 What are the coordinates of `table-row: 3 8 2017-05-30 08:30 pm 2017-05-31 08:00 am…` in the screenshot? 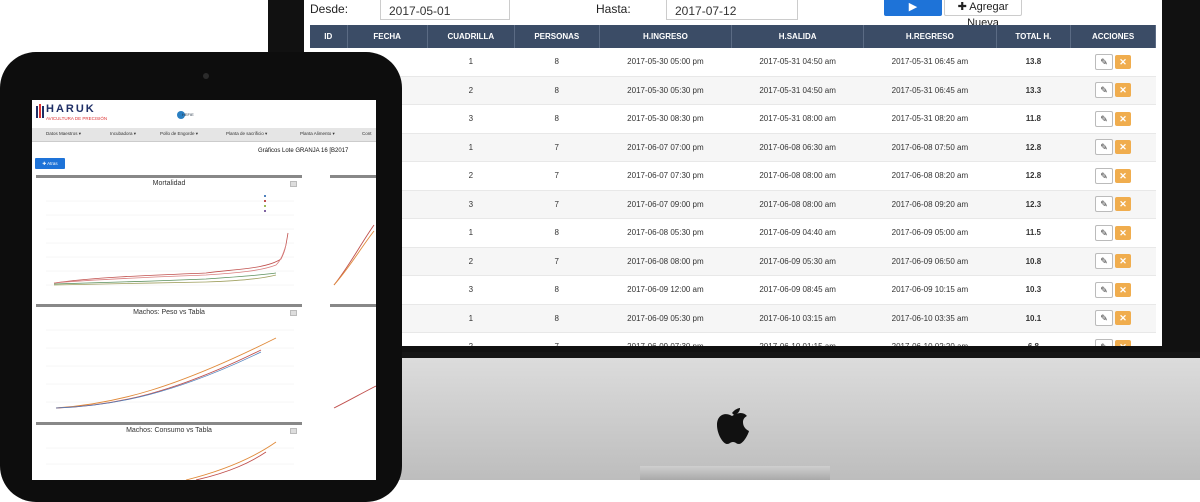 It's located at (733, 119).